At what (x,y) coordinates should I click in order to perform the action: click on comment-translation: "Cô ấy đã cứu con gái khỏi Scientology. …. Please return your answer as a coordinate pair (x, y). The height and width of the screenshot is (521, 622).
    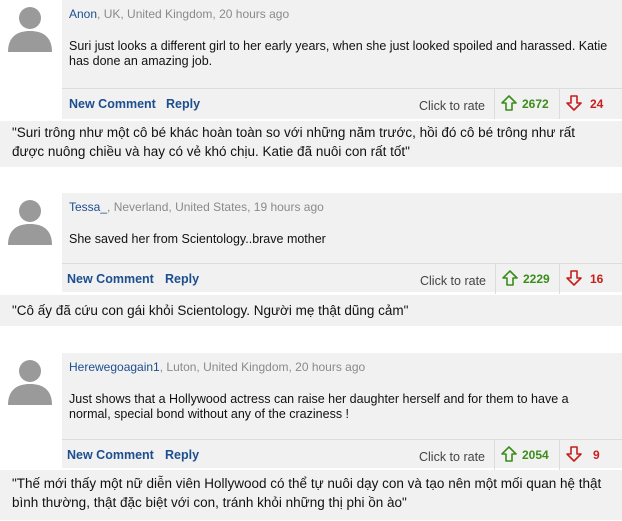
    Looking at the image, I should click on (311, 310).